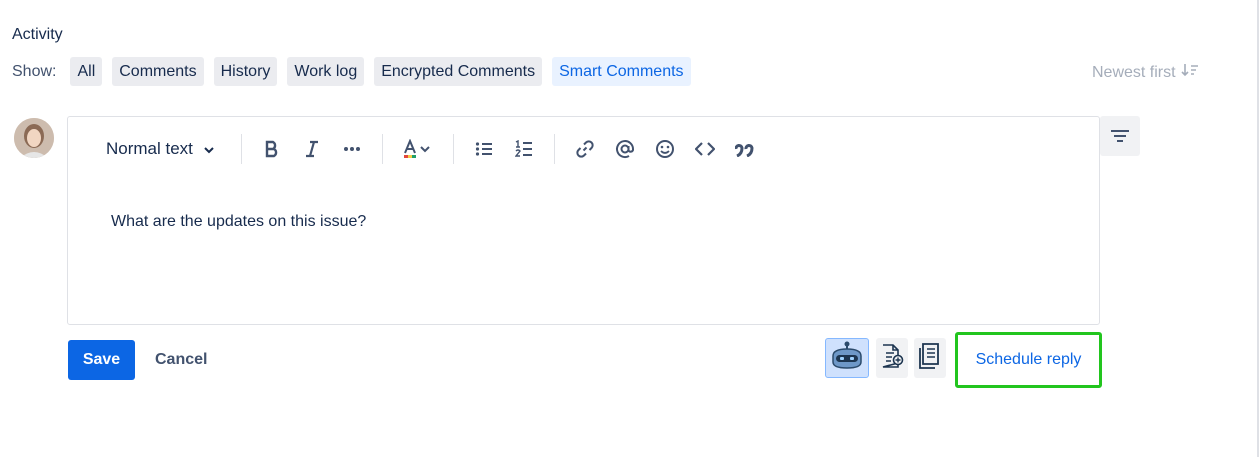  Describe the element at coordinates (86, 71) in the screenshot. I see `filter-all: All` at that location.